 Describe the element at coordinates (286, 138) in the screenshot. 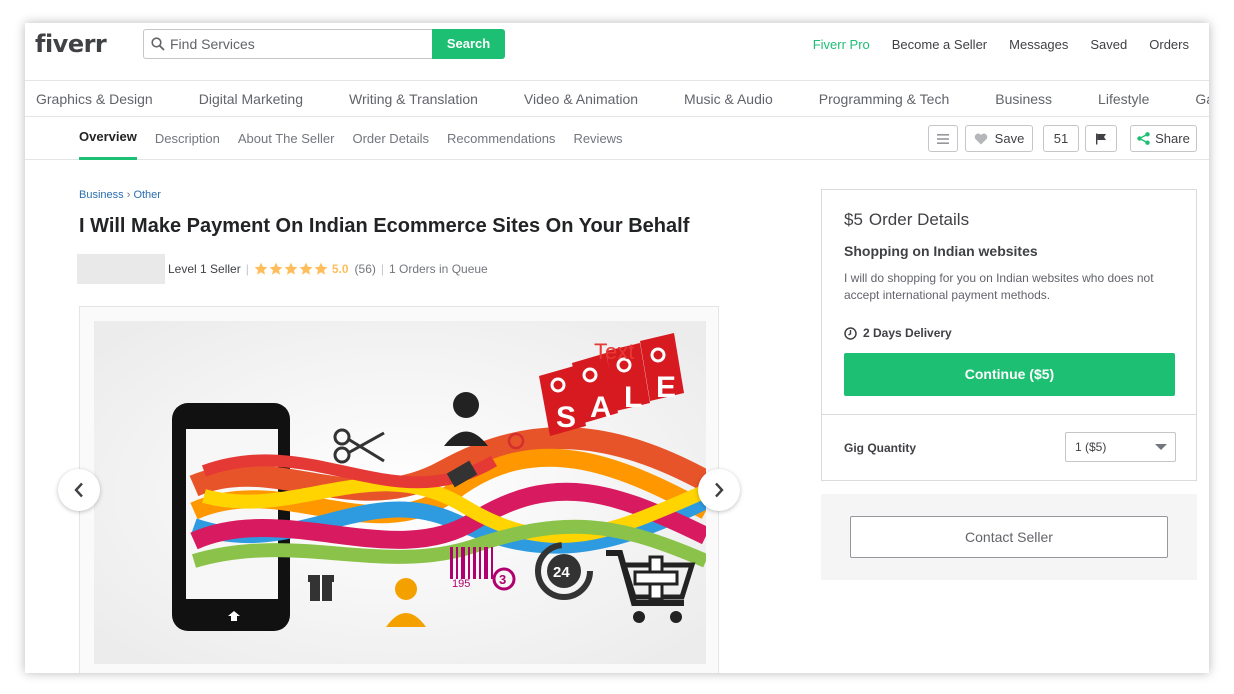

I see `tab-about-seller: About The Seller` at that location.